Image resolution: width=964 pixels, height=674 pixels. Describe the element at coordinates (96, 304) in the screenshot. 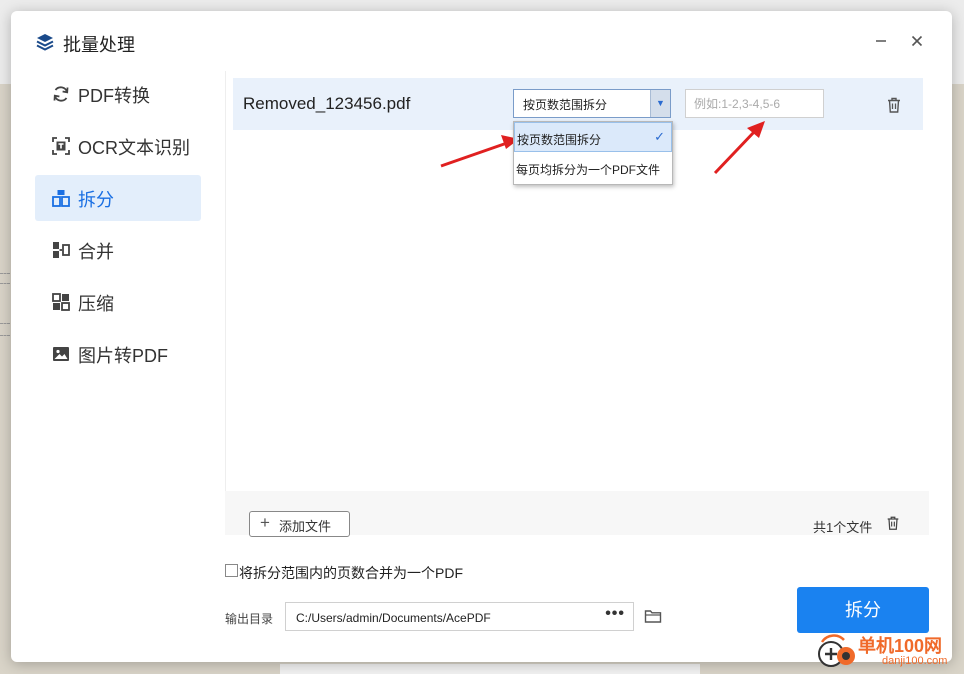

I see `sidebar-item-label: 压缩` at that location.